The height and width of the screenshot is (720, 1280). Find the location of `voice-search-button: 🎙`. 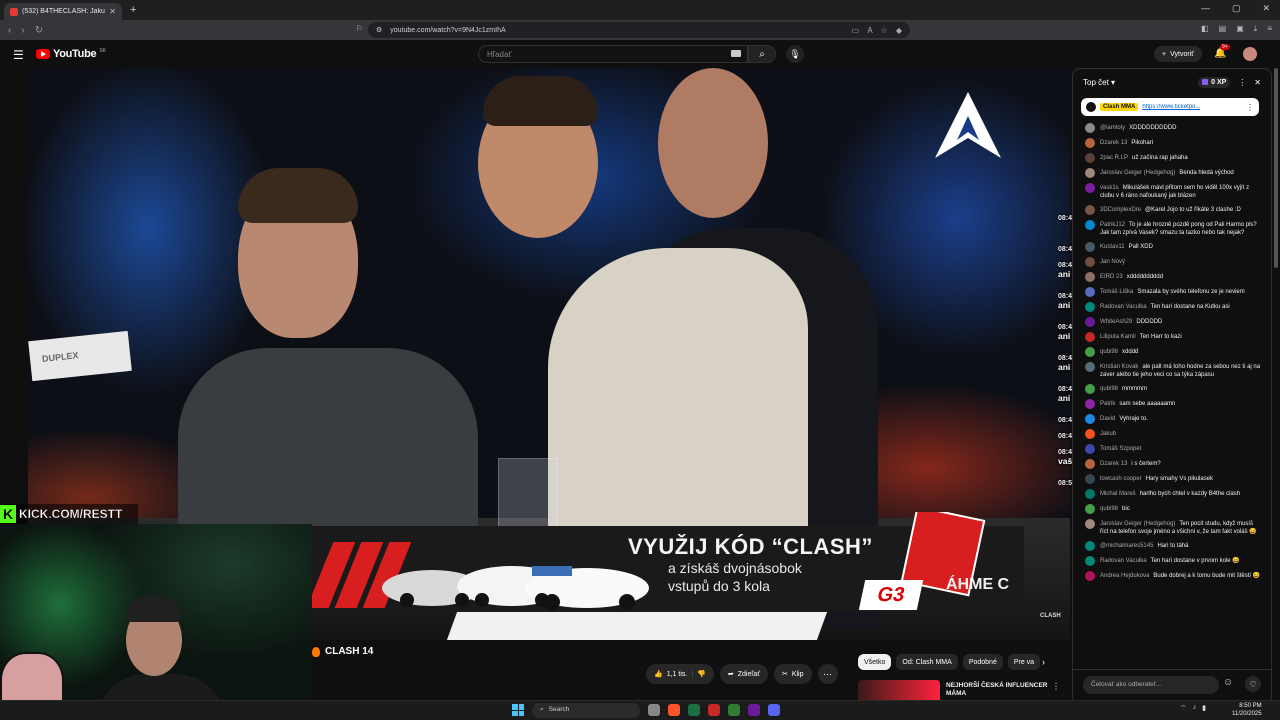

voice-search-button: 🎙 is located at coordinates (795, 54).